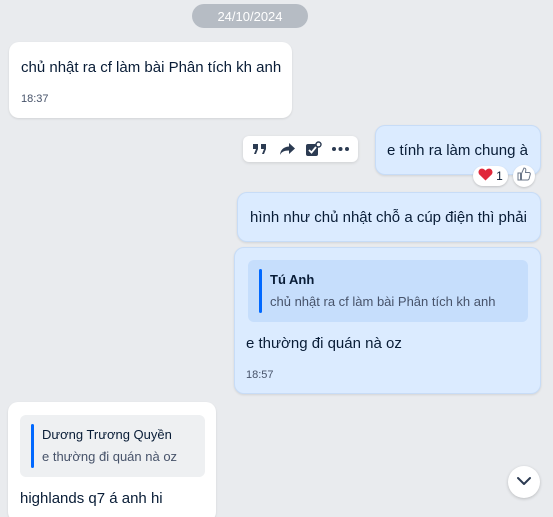 The image size is (553, 517). I want to click on quote-text: e thường đi quán nà oz, so click(110, 456).